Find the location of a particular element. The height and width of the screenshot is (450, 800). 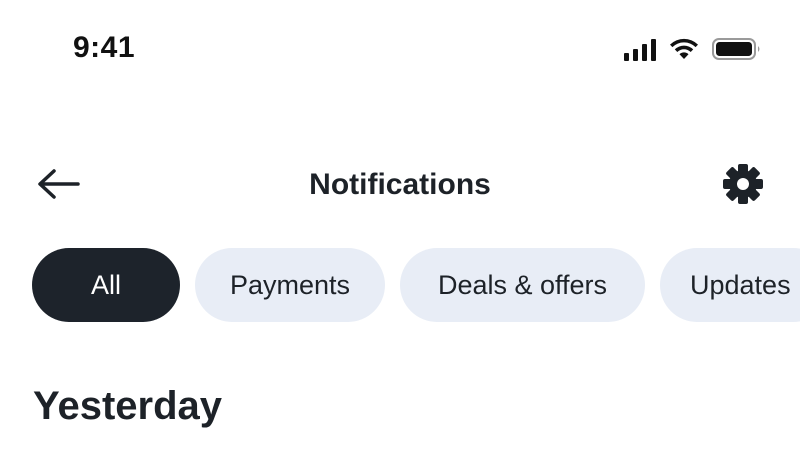

battery-icon is located at coordinates (737, 49).